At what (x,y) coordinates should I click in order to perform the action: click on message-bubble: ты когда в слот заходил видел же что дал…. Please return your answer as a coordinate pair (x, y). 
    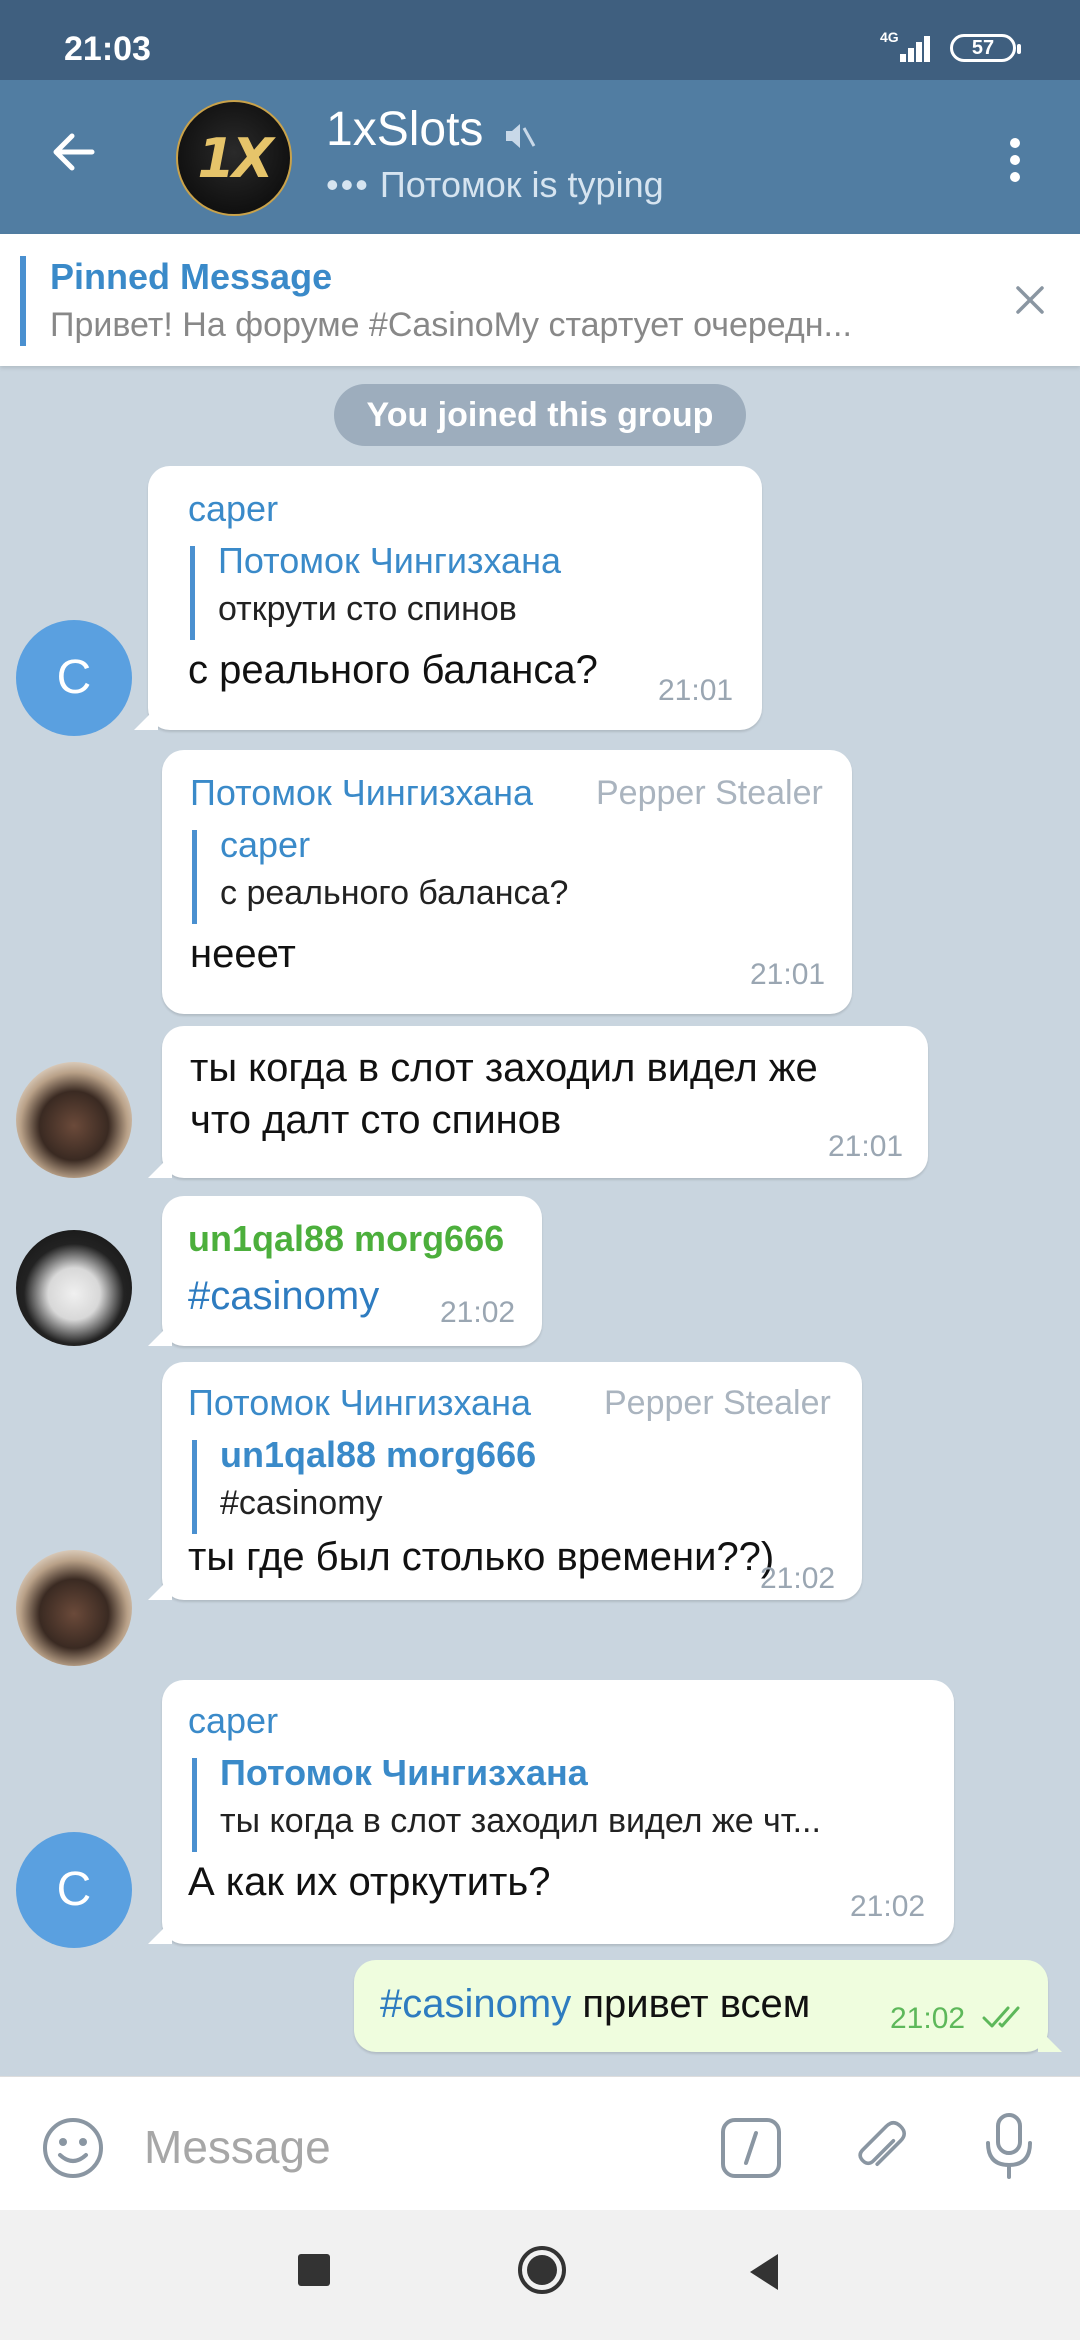
    Looking at the image, I should click on (545, 1102).